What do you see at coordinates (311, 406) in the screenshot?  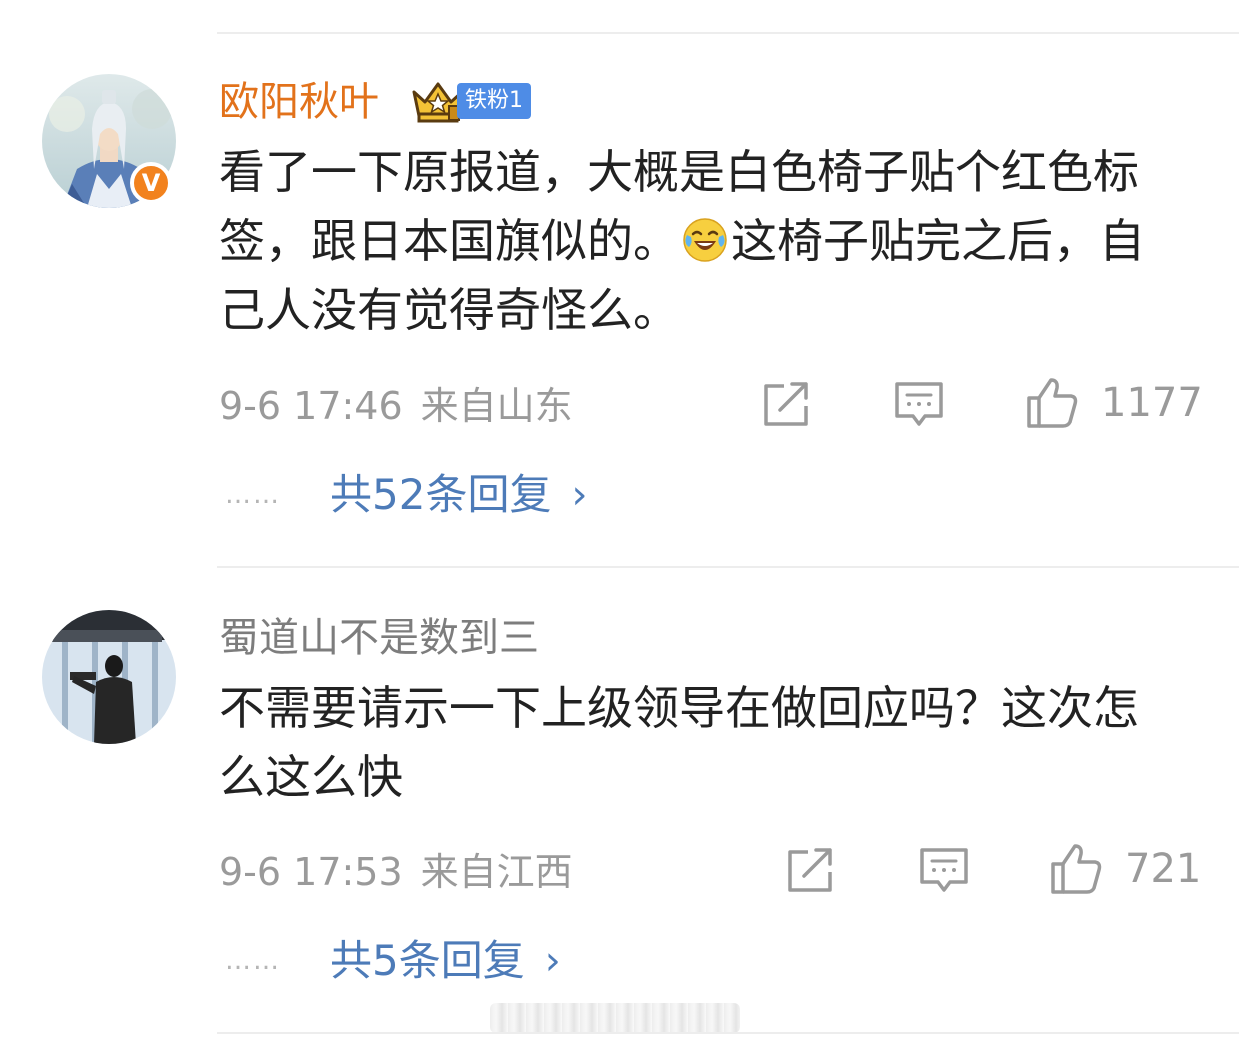 I see `comment-time: 9-6 17:46` at bounding box center [311, 406].